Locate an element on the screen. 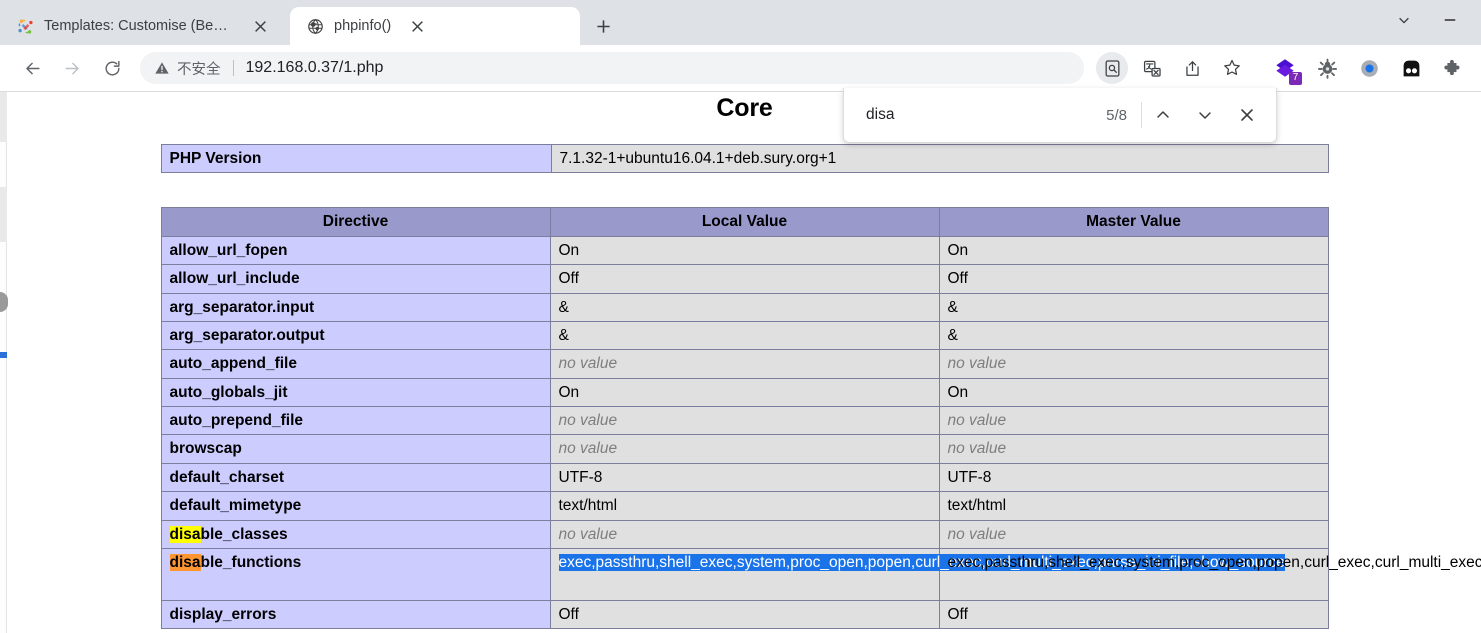 Image resolution: width=1481 pixels, height=633 pixels. local-value: UTF-8 is located at coordinates (744, 477).